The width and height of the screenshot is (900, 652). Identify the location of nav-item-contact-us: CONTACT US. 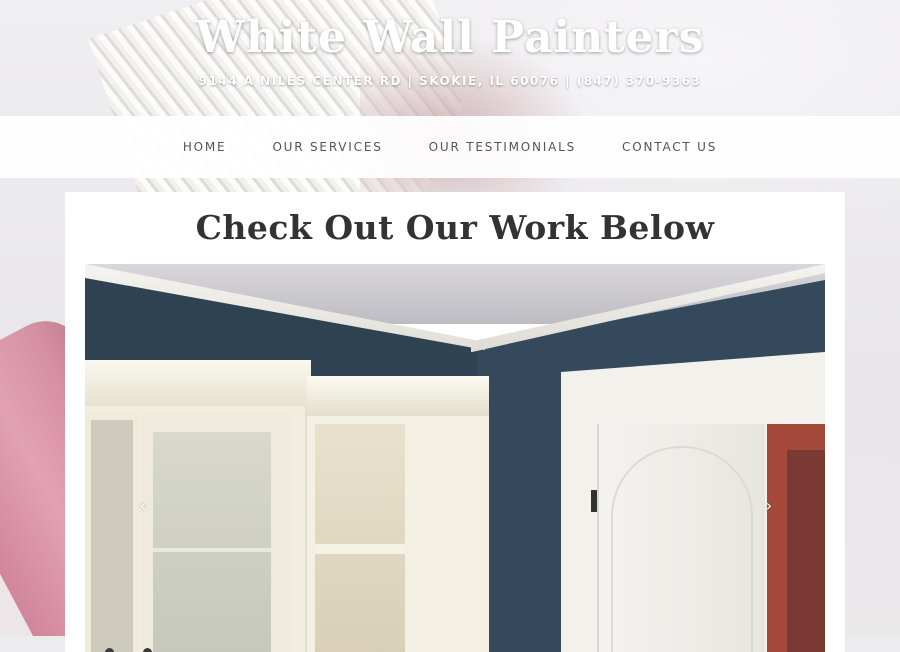
(669, 147).